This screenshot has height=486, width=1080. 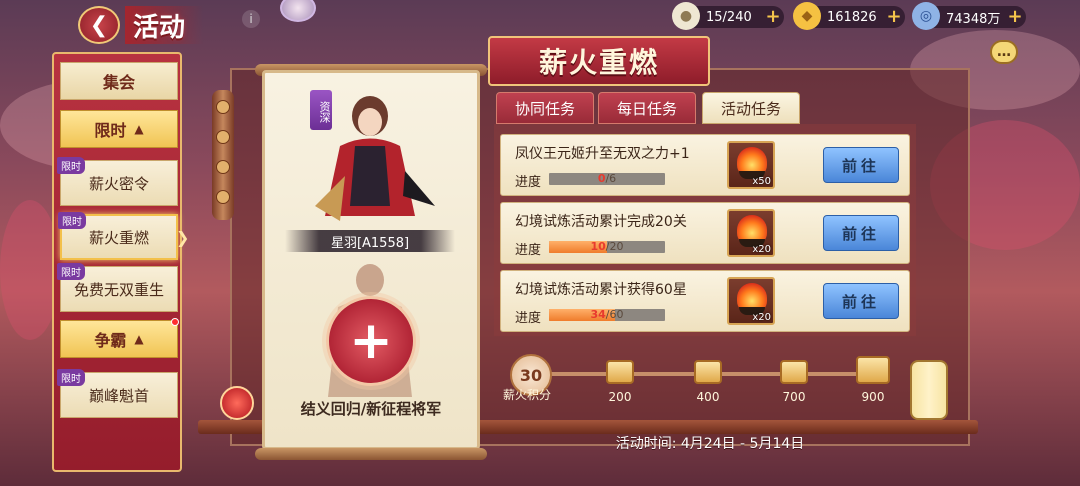 What do you see at coordinates (761, 181) in the screenshot?
I see `reward-quantity: x50` at bounding box center [761, 181].